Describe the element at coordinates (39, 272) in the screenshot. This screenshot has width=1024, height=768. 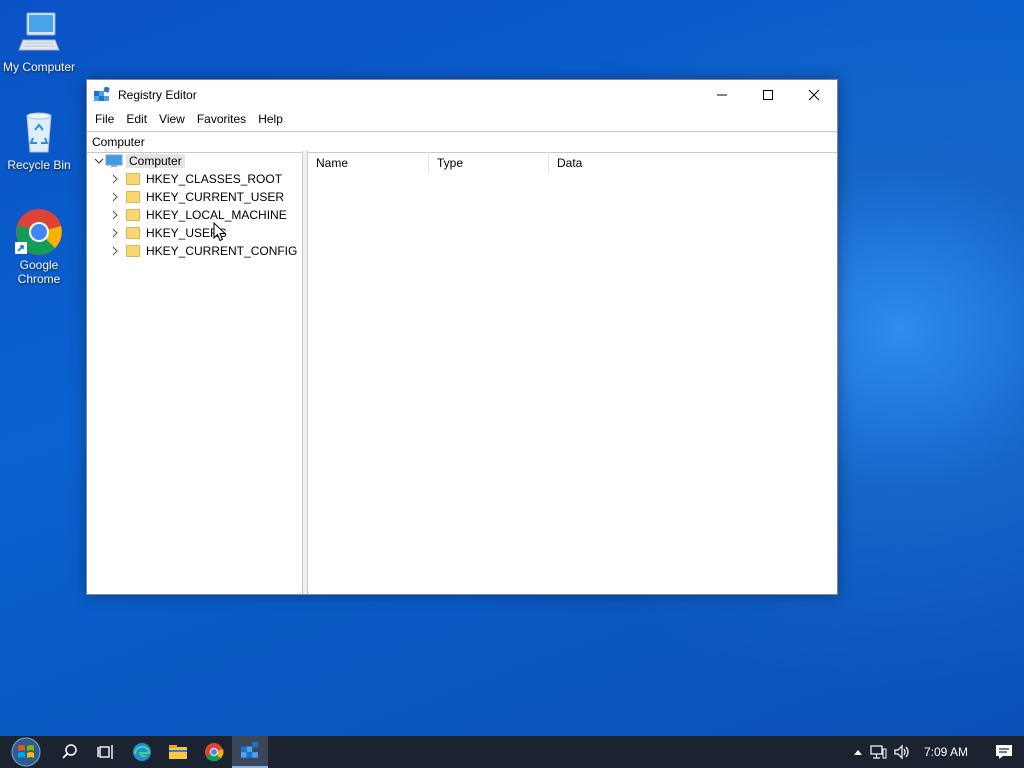
I see `desktop-icon-label: Google Chrome` at that location.